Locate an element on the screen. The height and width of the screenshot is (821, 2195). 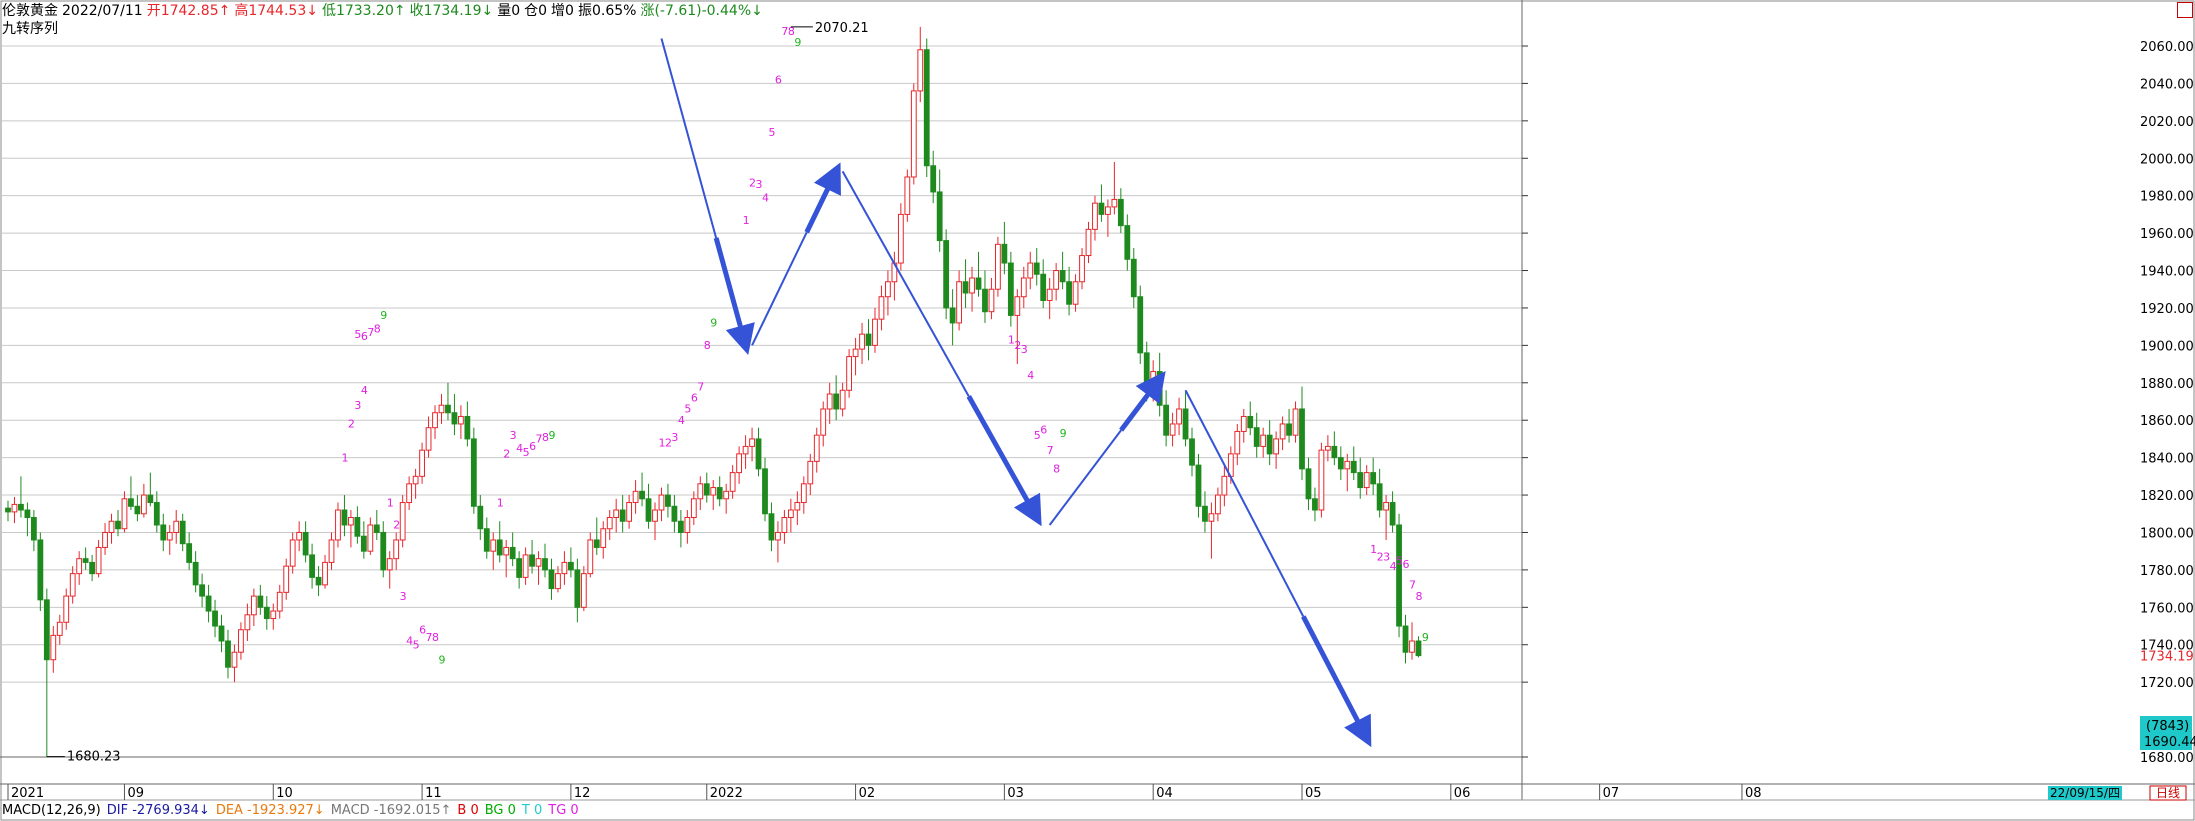
y-tick-label: 1720.00 is located at coordinates (2167, 683).